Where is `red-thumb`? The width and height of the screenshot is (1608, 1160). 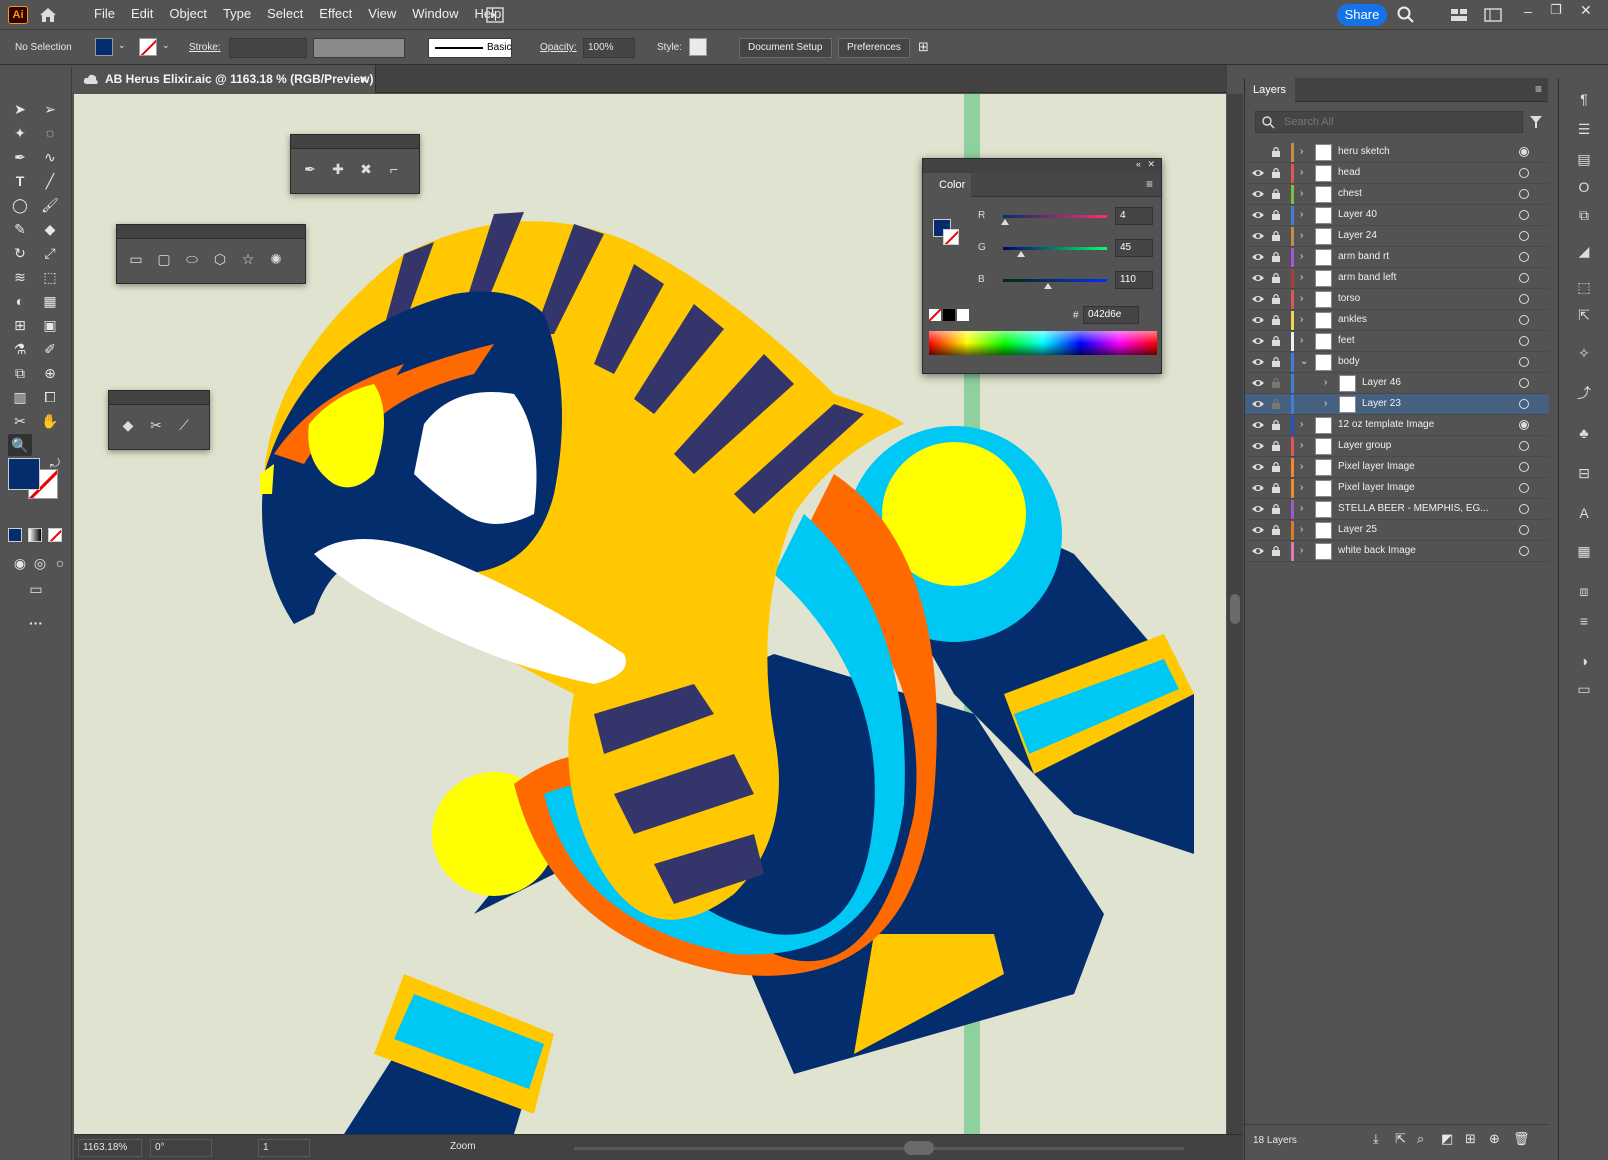 red-thumb is located at coordinates (1004, 222).